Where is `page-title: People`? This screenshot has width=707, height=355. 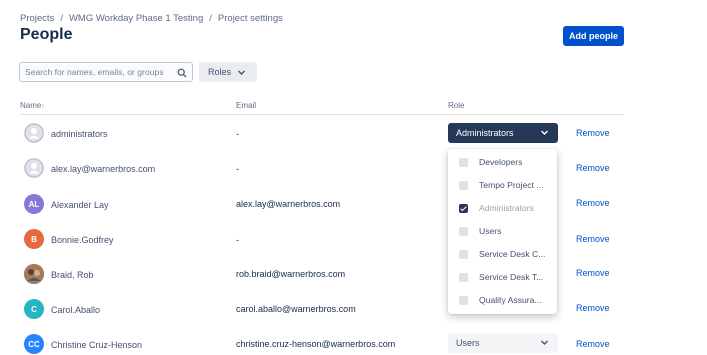 page-title: People is located at coordinates (46, 34).